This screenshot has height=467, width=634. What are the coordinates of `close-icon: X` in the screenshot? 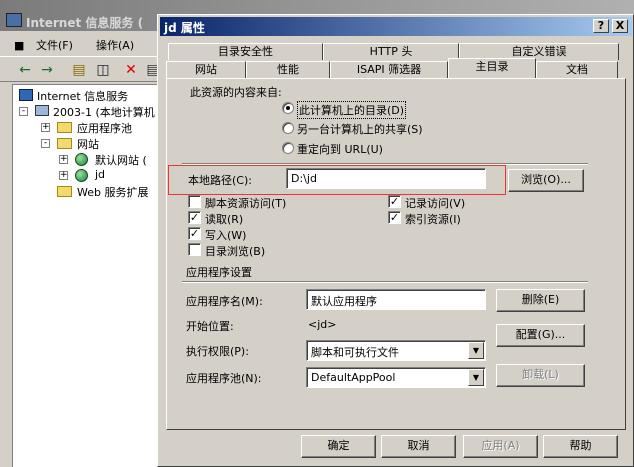 It's located at (620, 26).